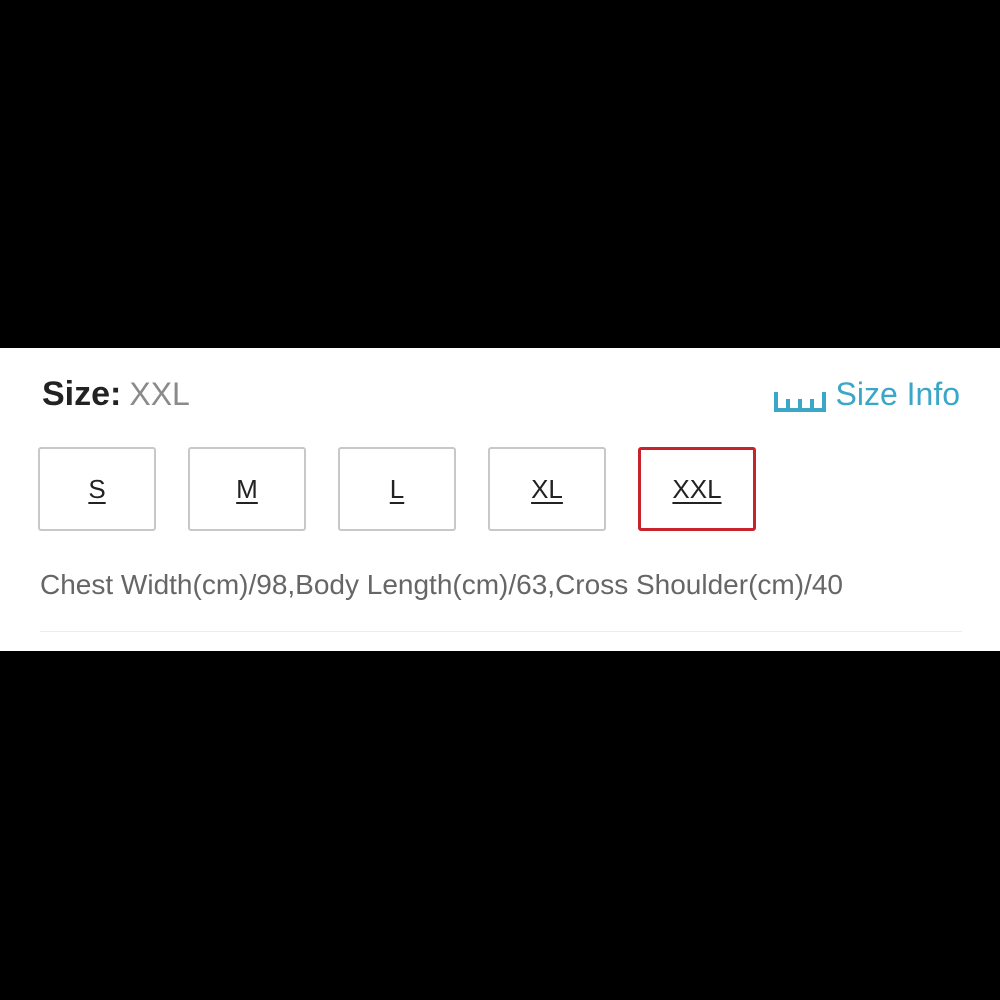 This screenshot has height=1000, width=1000. What do you see at coordinates (159, 394) in the screenshot?
I see `selected-size-value: XXL` at bounding box center [159, 394].